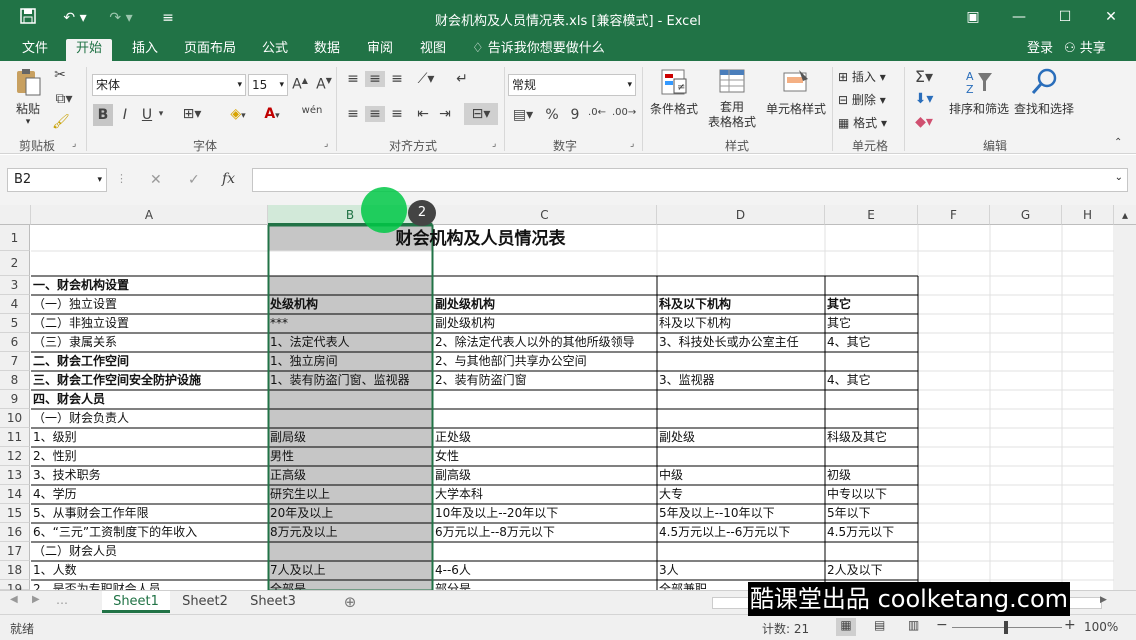 The height and width of the screenshot is (640, 1136). What do you see at coordinates (194, 180) in the screenshot?
I see `enter-icon: ✓` at bounding box center [194, 180].